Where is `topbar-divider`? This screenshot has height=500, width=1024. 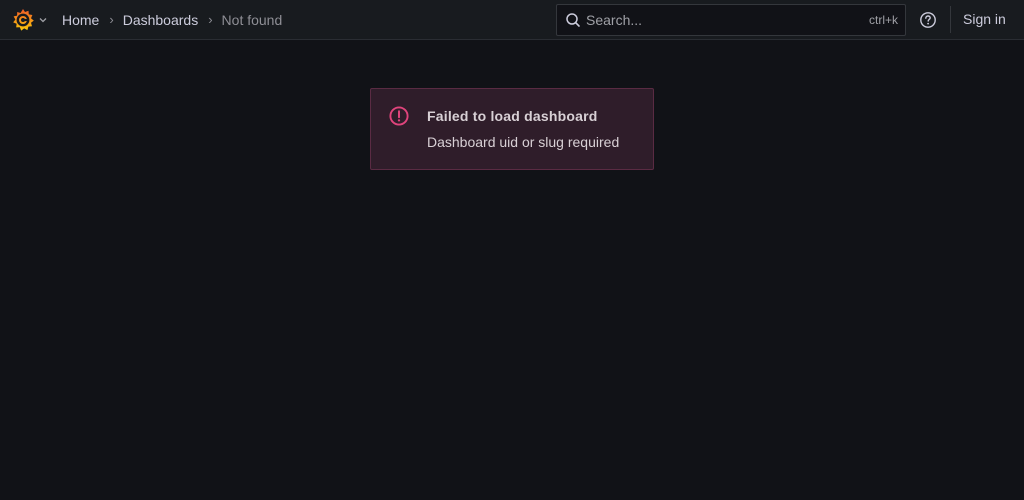
topbar-divider is located at coordinates (950, 19).